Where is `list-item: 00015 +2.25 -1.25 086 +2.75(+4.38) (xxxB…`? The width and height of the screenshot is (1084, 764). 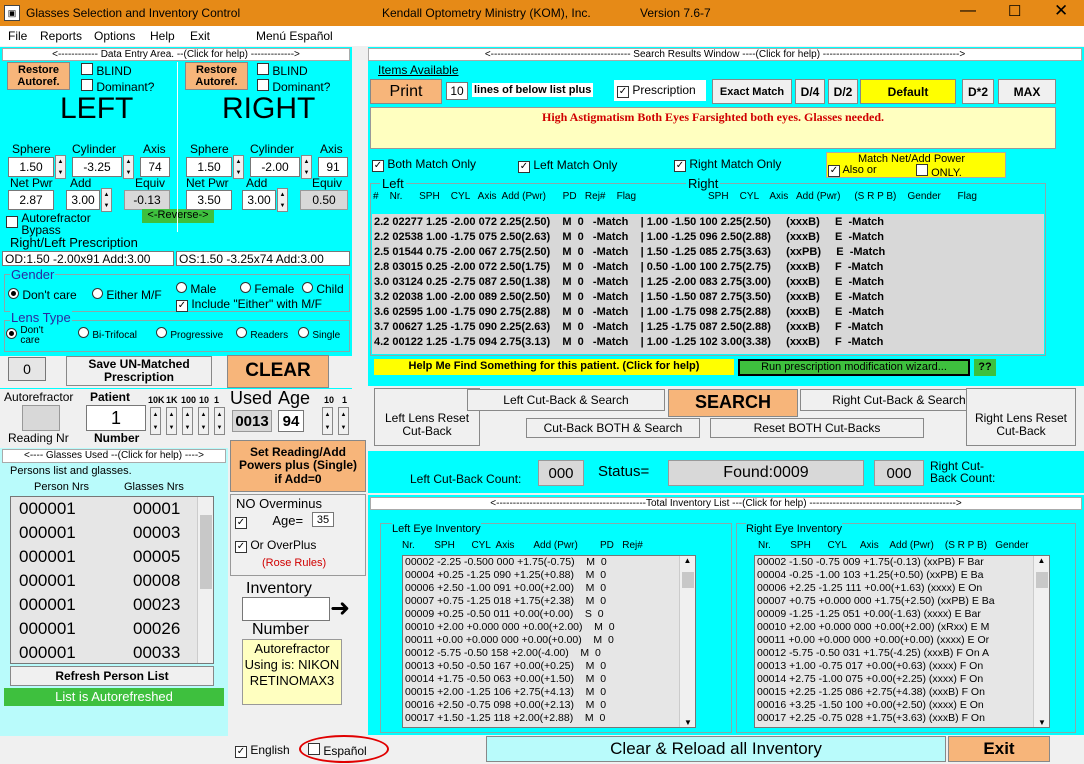 list-item: 00015 +2.25 -1.25 086 +2.75(+4.38) (xxxB… is located at coordinates (895, 692).